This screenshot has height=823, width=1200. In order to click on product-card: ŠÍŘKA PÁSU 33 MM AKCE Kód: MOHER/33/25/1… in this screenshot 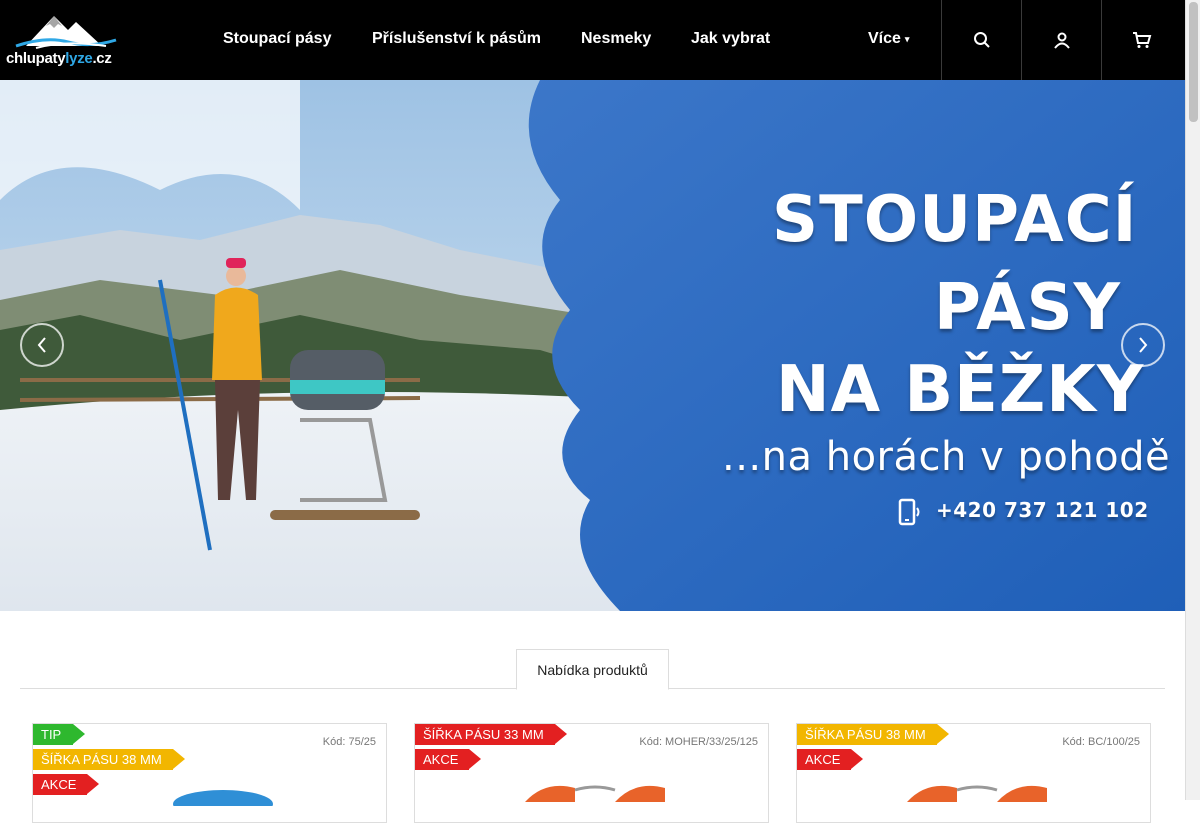, I will do `click(591, 773)`.